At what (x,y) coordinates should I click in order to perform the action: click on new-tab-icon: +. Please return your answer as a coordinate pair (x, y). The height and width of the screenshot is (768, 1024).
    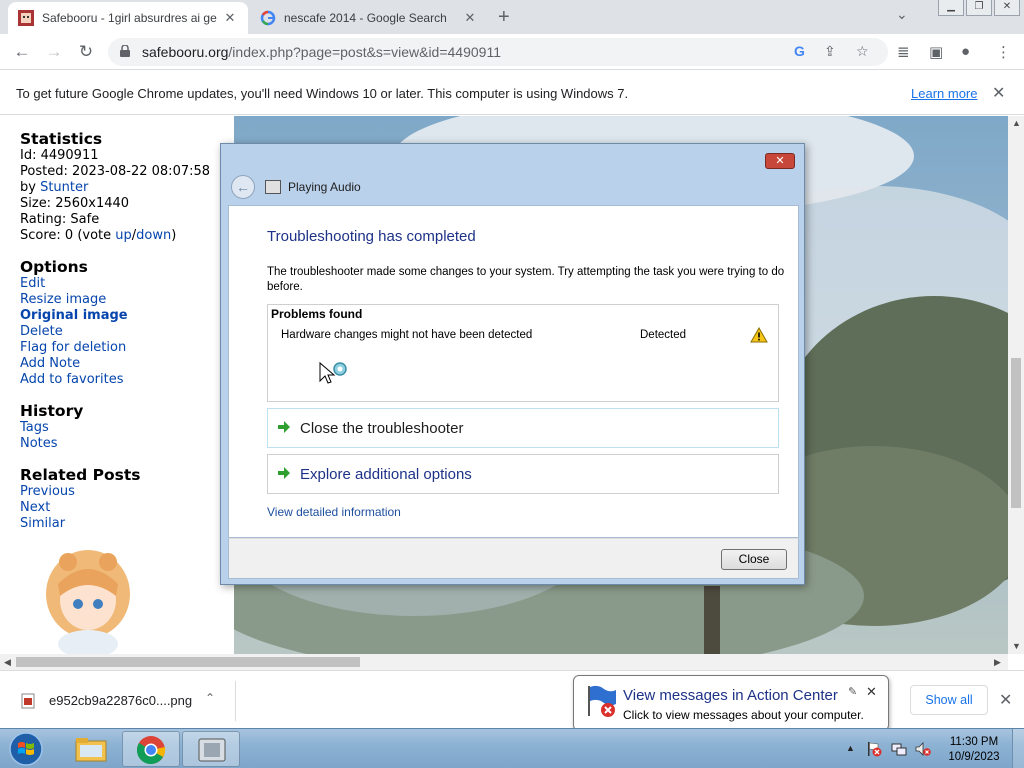
    Looking at the image, I should click on (504, 17).